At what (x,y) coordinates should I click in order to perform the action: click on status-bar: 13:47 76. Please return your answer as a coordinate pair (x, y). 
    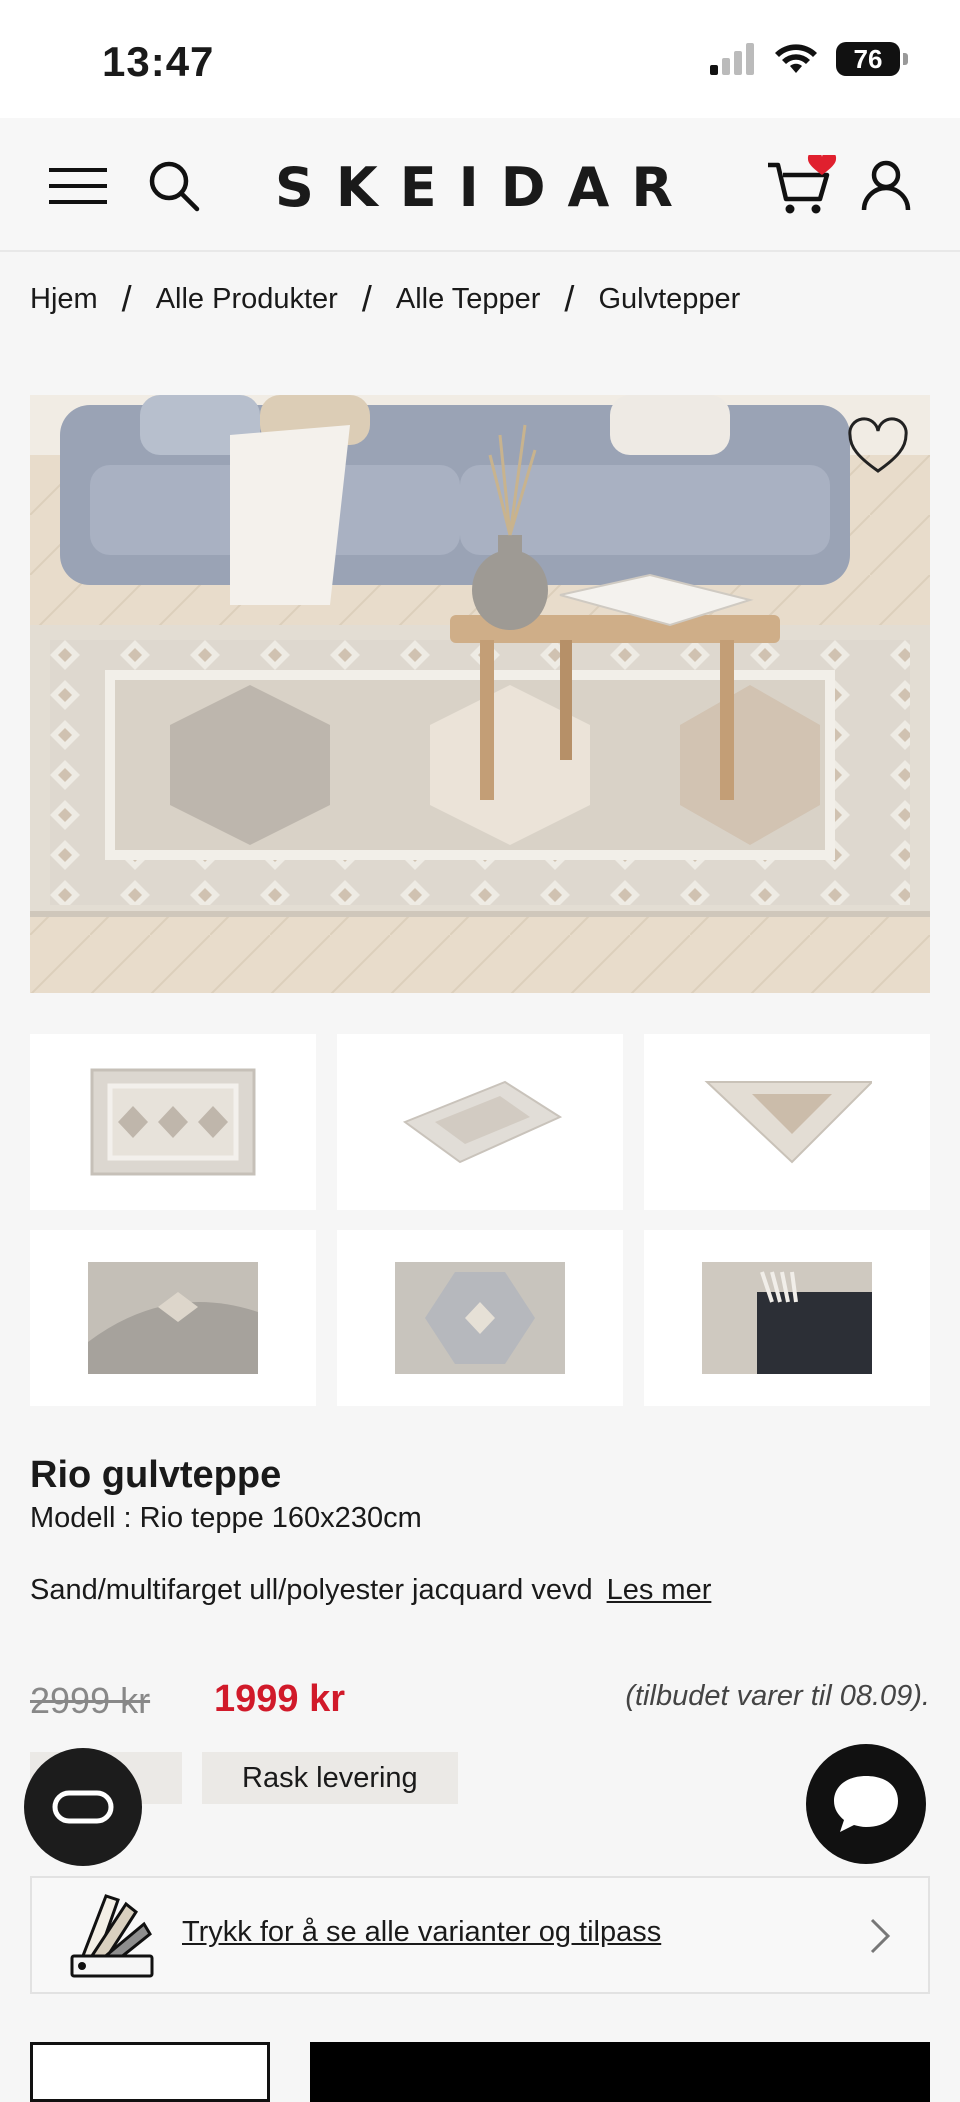
    Looking at the image, I should click on (480, 59).